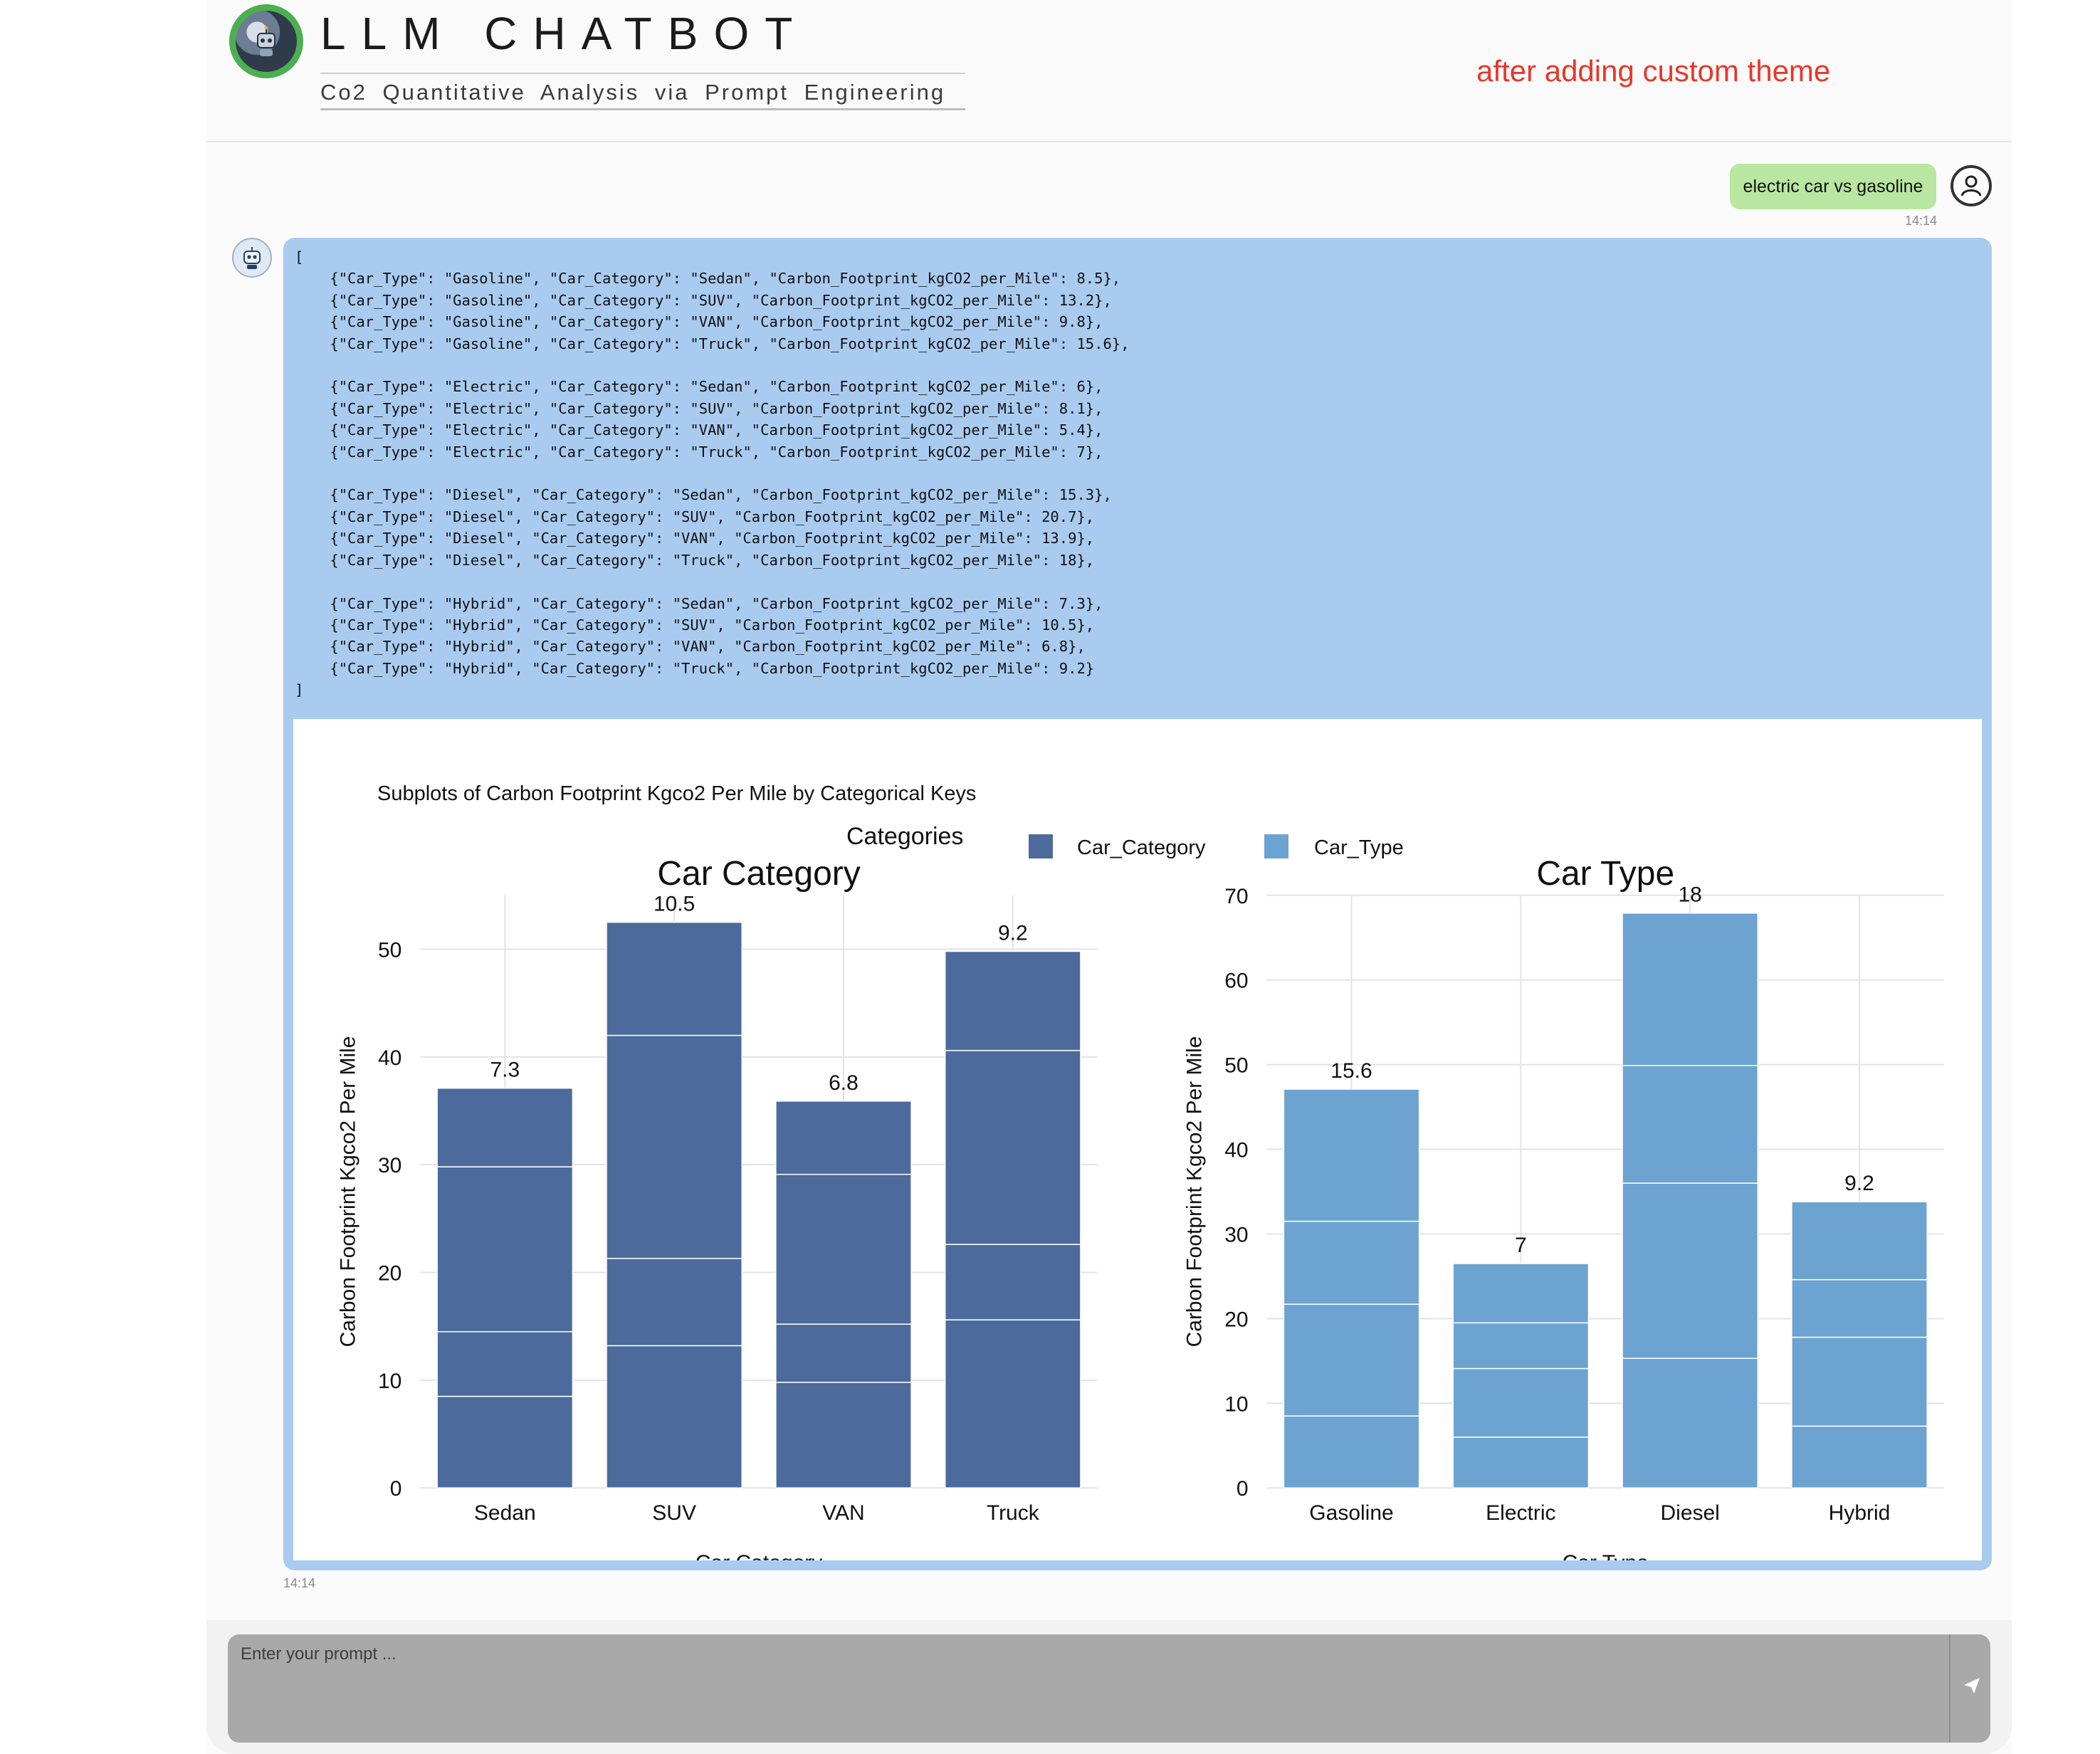 The image size is (2100, 1754). Describe the element at coordinates (1521, 1245) in the screenshot. I see `bar-data-label: 7` at that location.